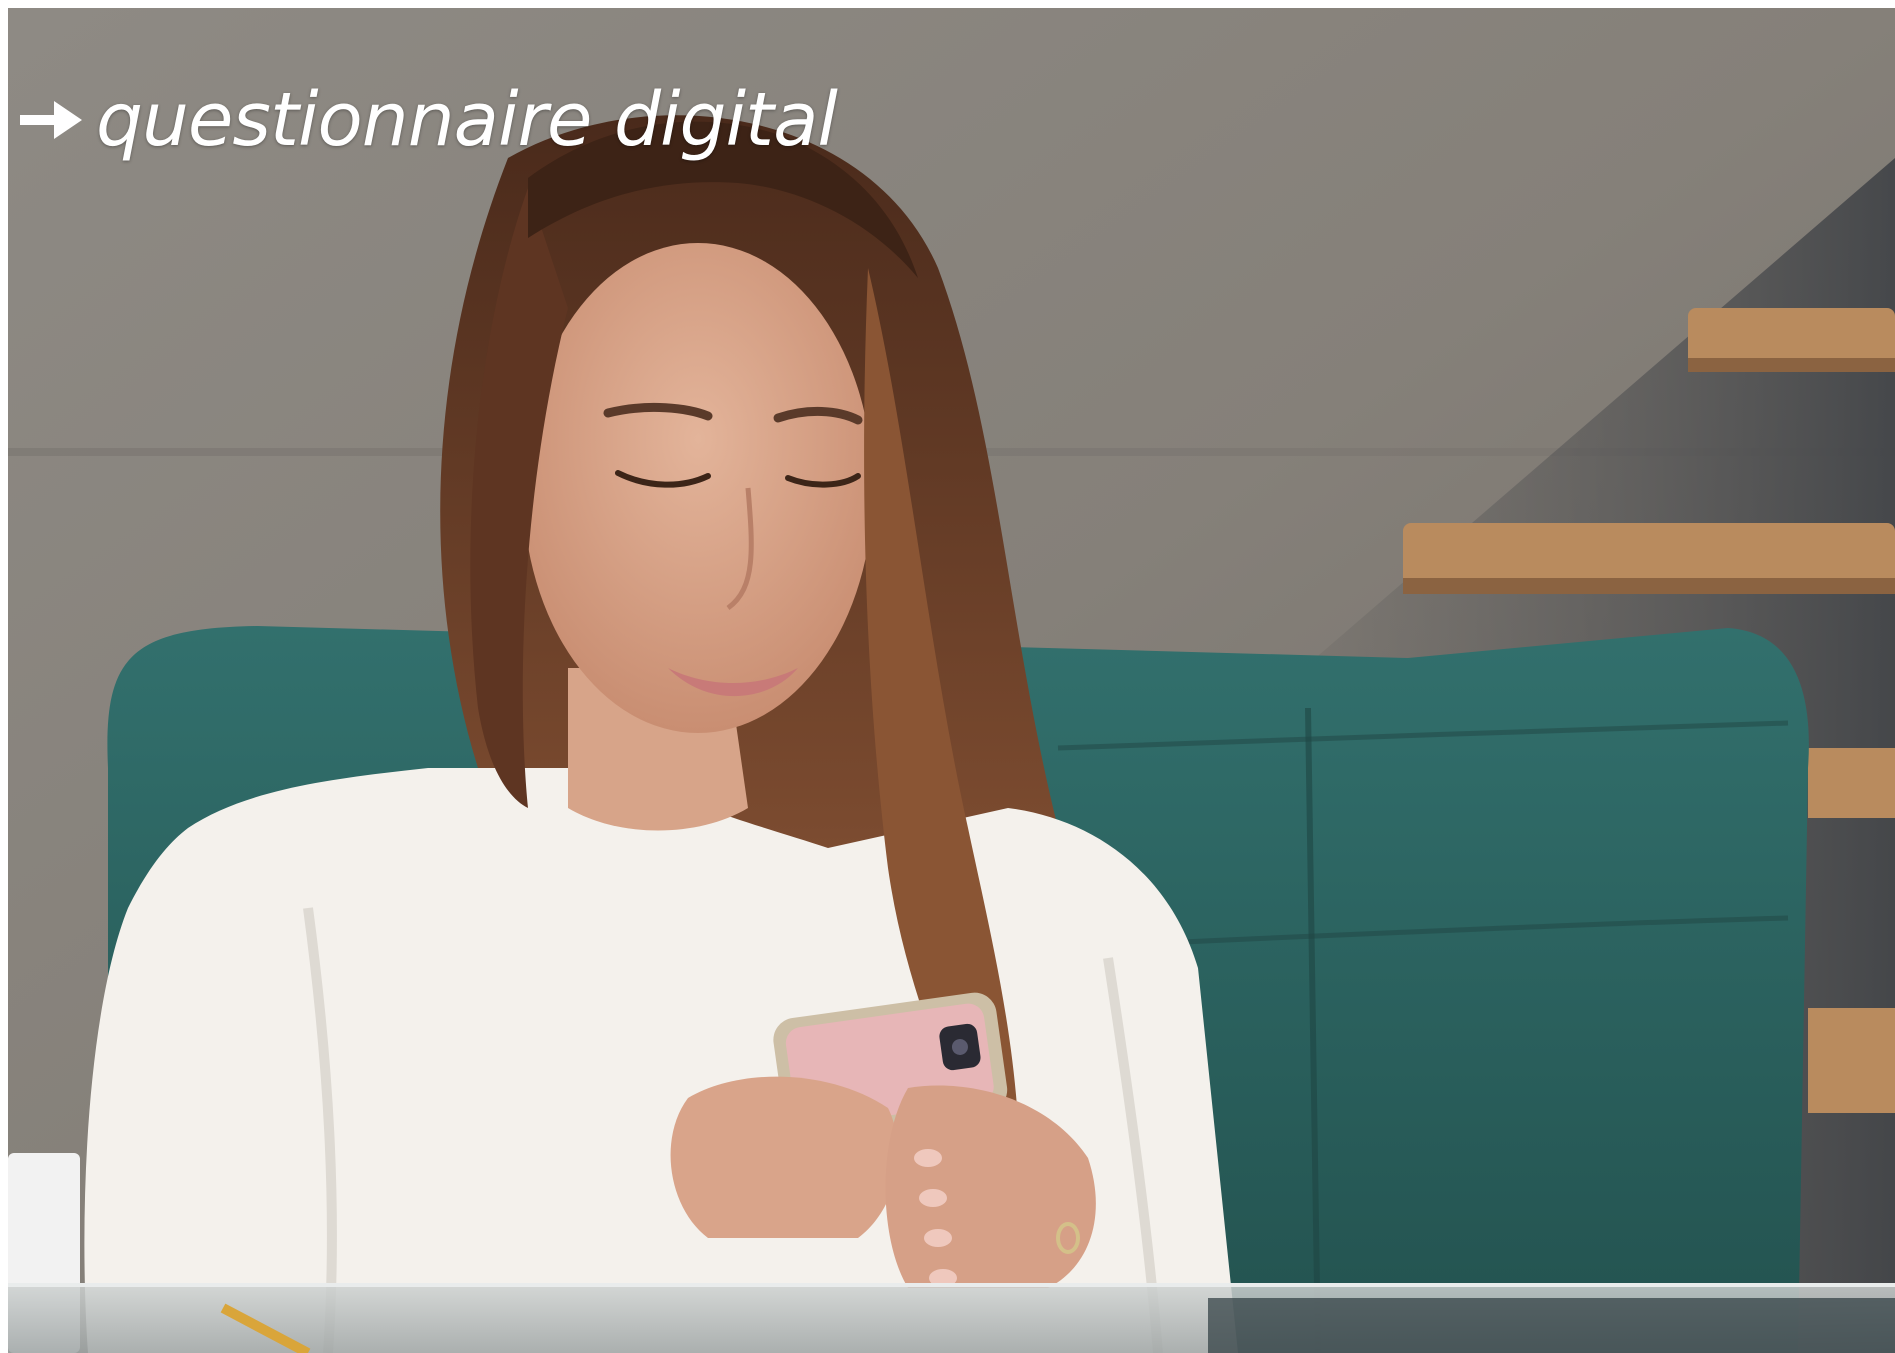 The height and width of the screenshot is (1353, 1895). I want to click on caption: questionnaire digital, so click(428, 120).